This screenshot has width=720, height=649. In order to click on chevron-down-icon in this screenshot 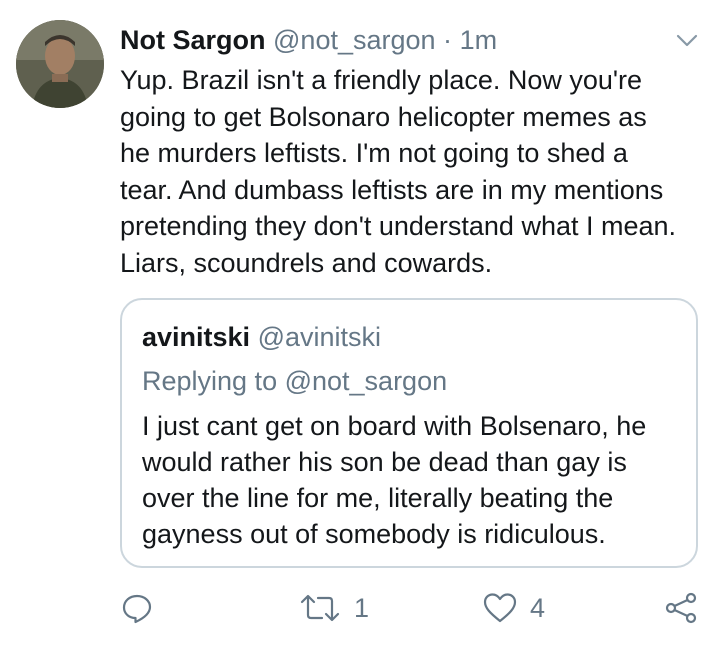, I will do `click(687, 40)`.